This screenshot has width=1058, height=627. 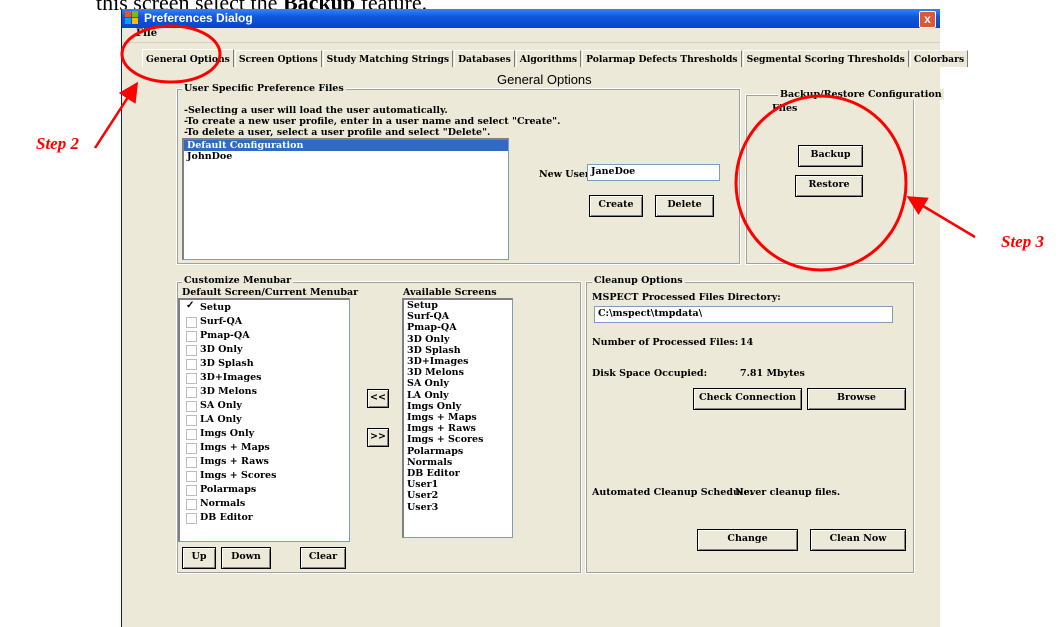 I want to click on step3-arrow, so click(x=941, y=217).